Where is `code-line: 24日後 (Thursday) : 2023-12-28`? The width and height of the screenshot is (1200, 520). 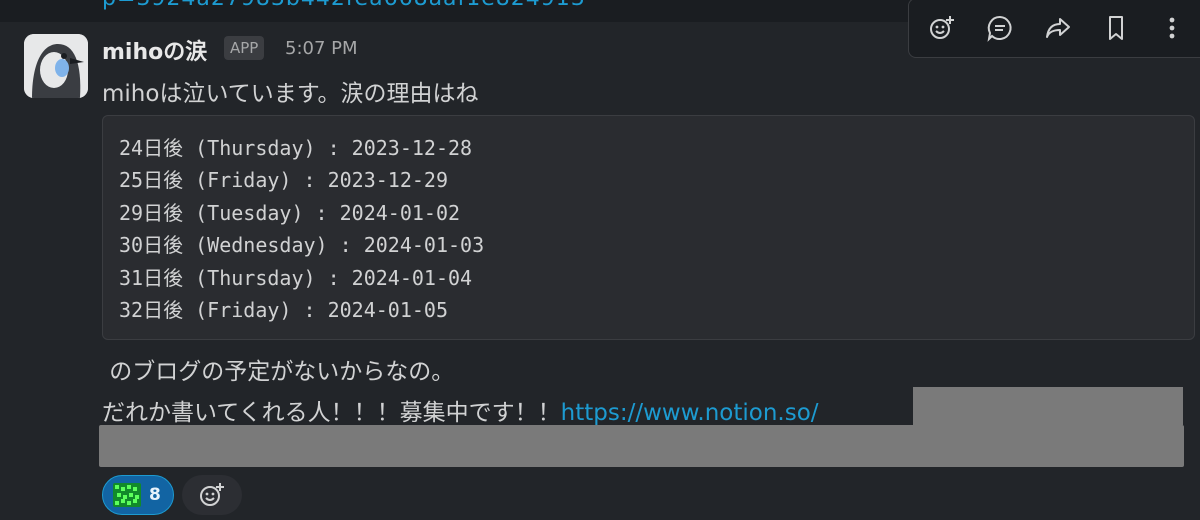 code-line: 24日後 (Thursday) : 2023-12-28 is located at coordinates (296, 148).